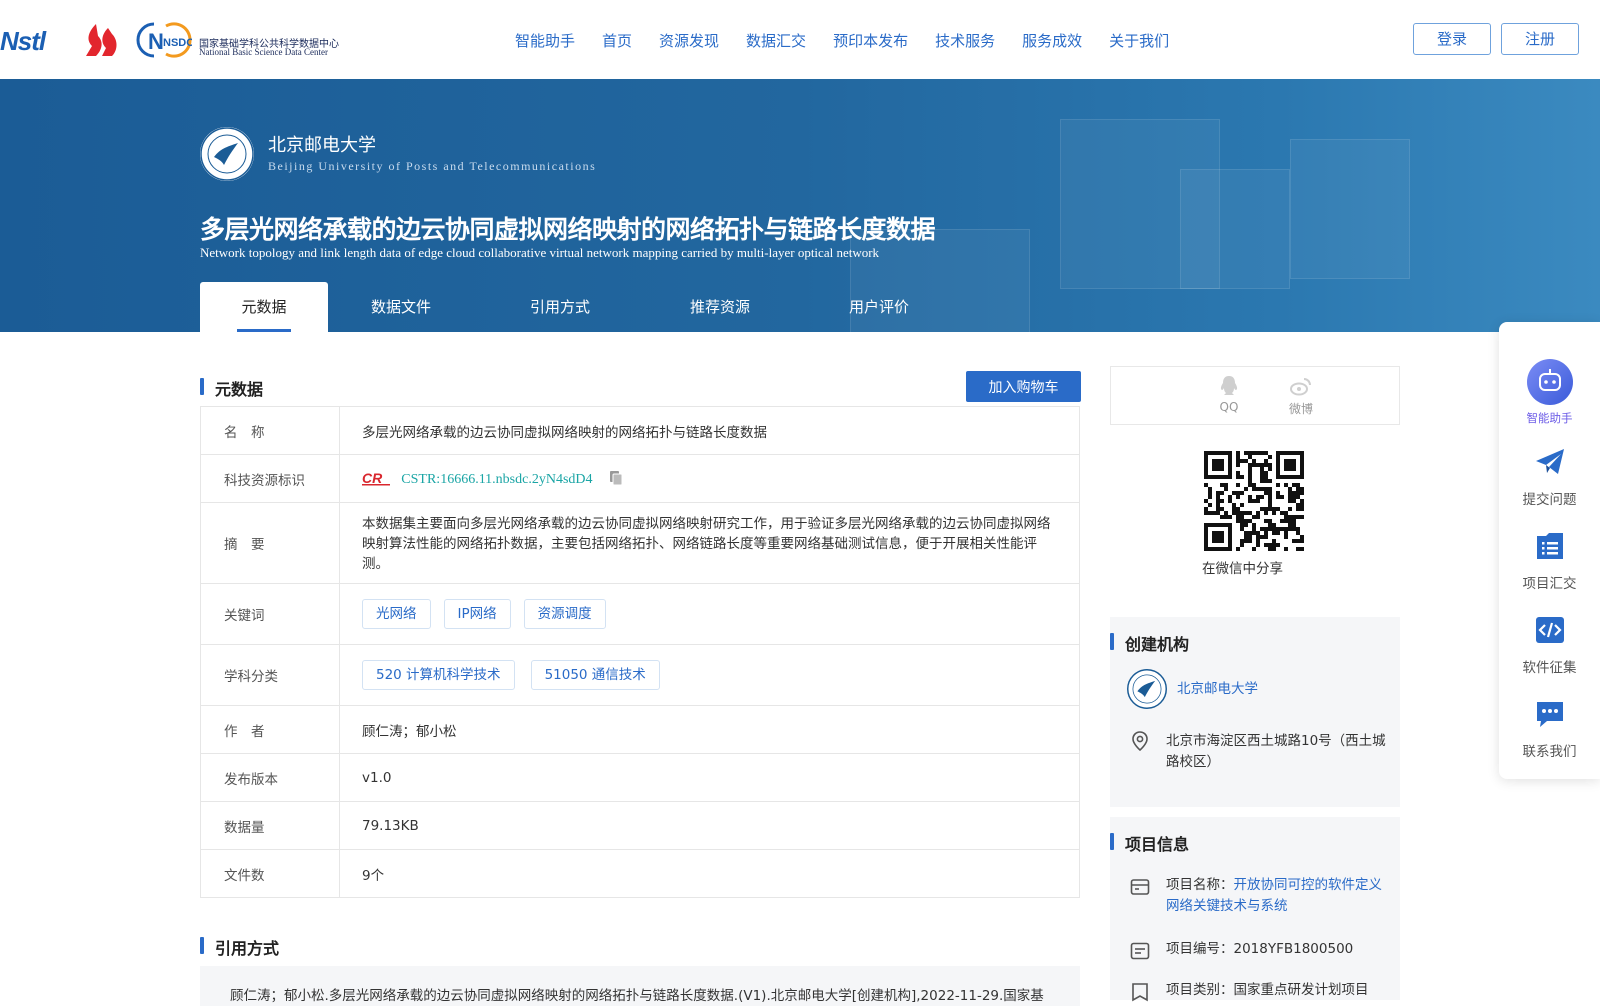 The width and height of the screenshot is (1600, 1006). What do you see at coordinates (1300, 387) in the screenshot?
I see `weibo-icon` at bounding box center [1300, 387].